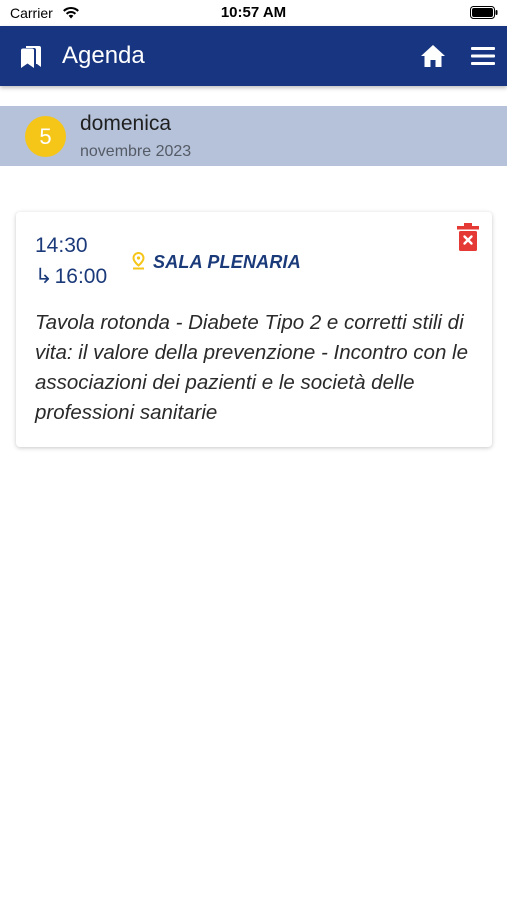 The image size is (507, 900). I want to click on home-icon, so click(433, 56).